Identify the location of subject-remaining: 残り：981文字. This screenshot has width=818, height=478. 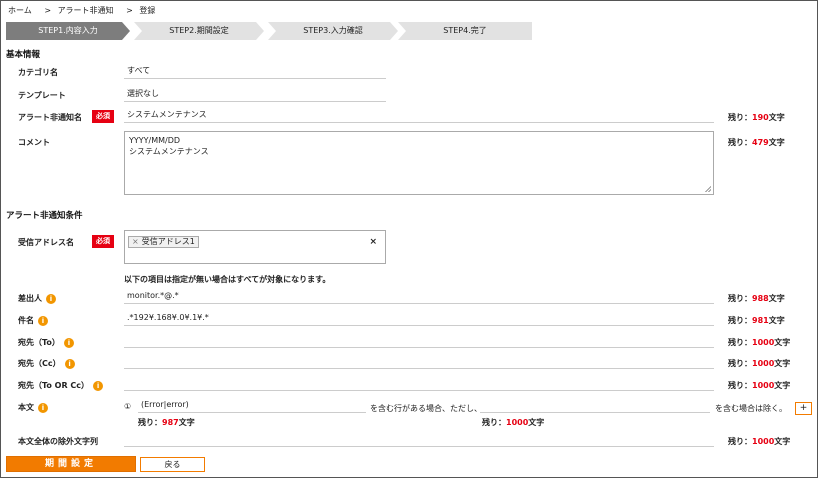
(756, 320).